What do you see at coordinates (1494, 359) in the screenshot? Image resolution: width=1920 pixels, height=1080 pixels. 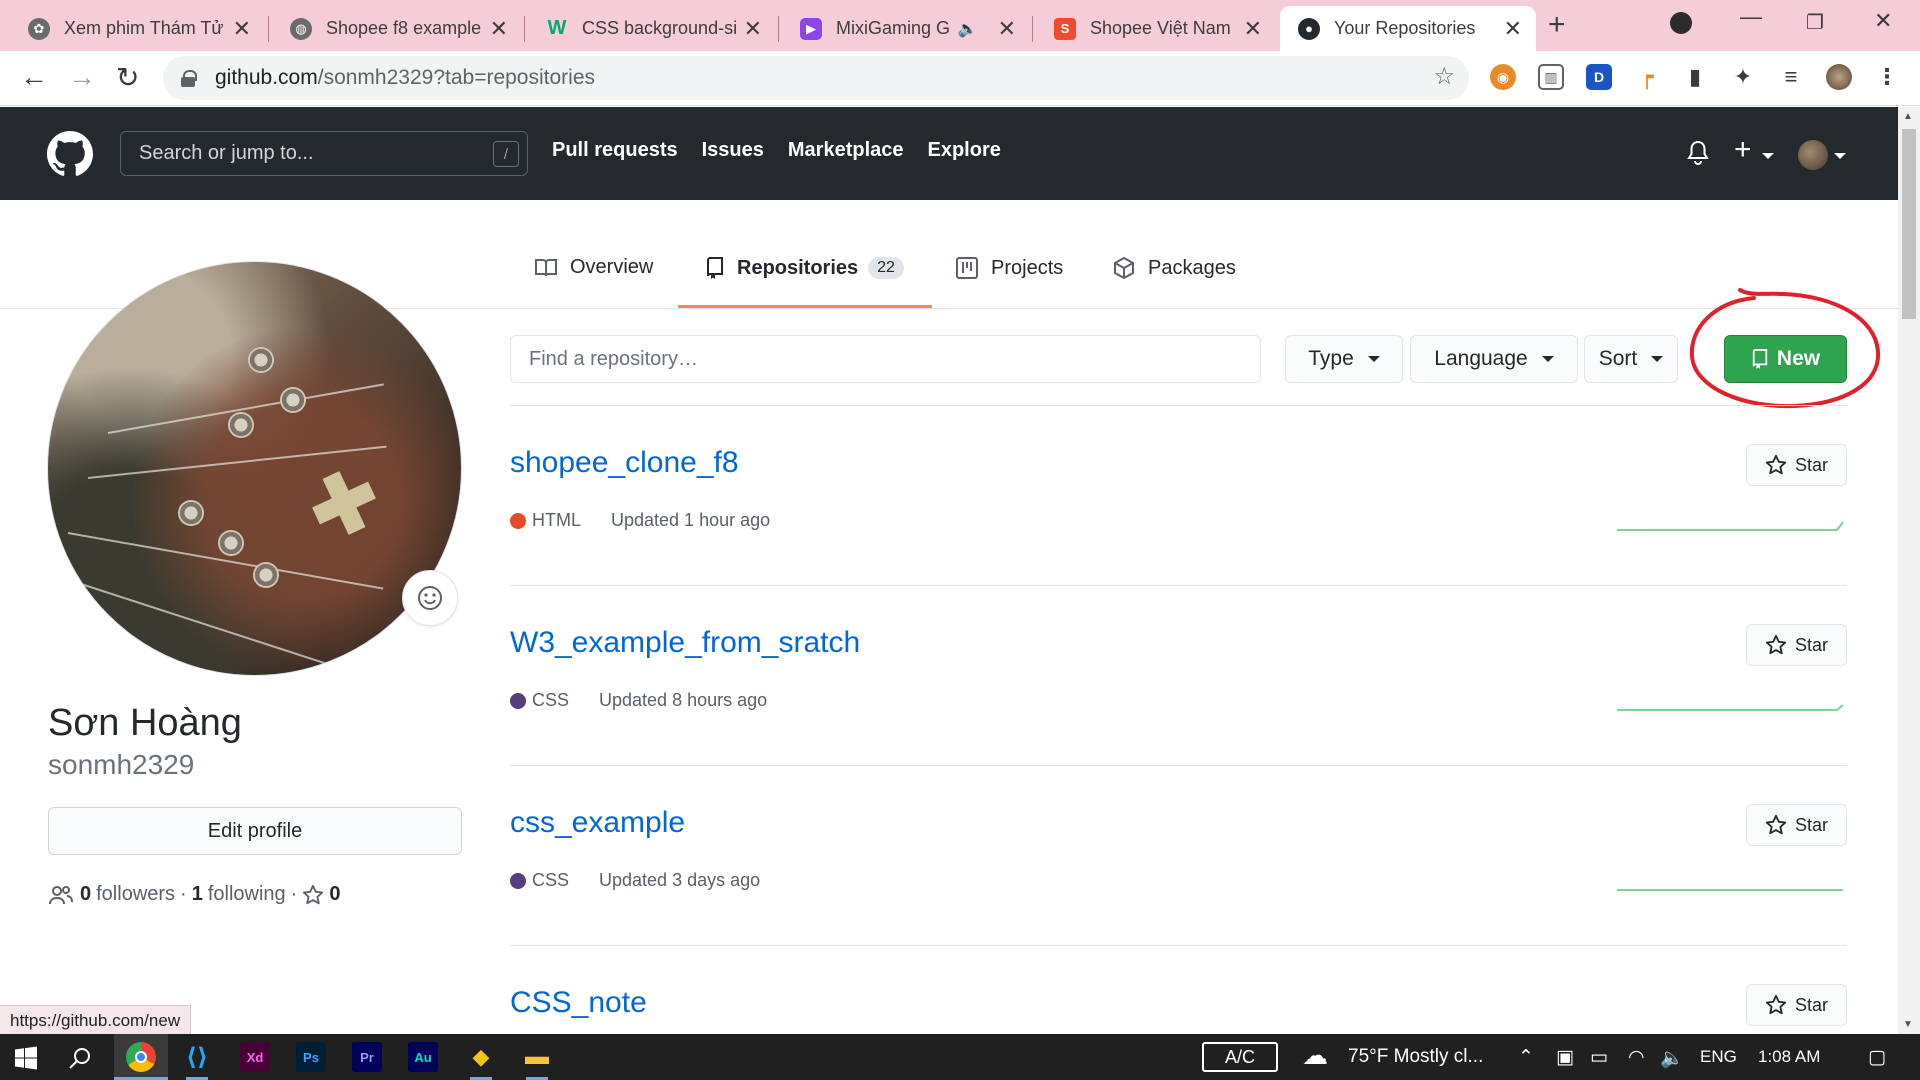 I see `language-filter-button: Language` at bounding box center [1494, 359].